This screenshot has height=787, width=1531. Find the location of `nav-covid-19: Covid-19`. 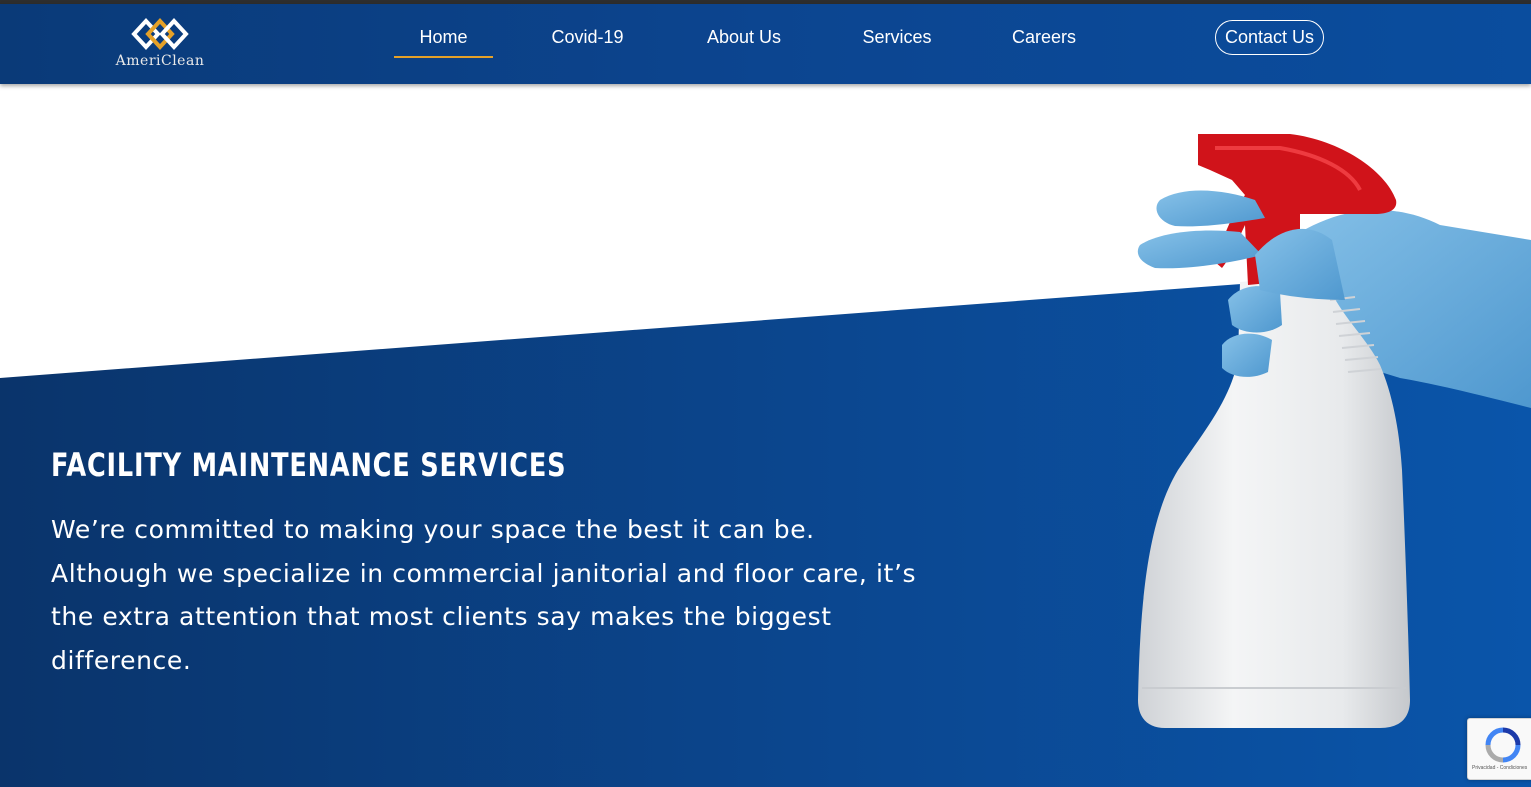

nav-covid-19: Covid-19 is located at coordinates (587, 37).